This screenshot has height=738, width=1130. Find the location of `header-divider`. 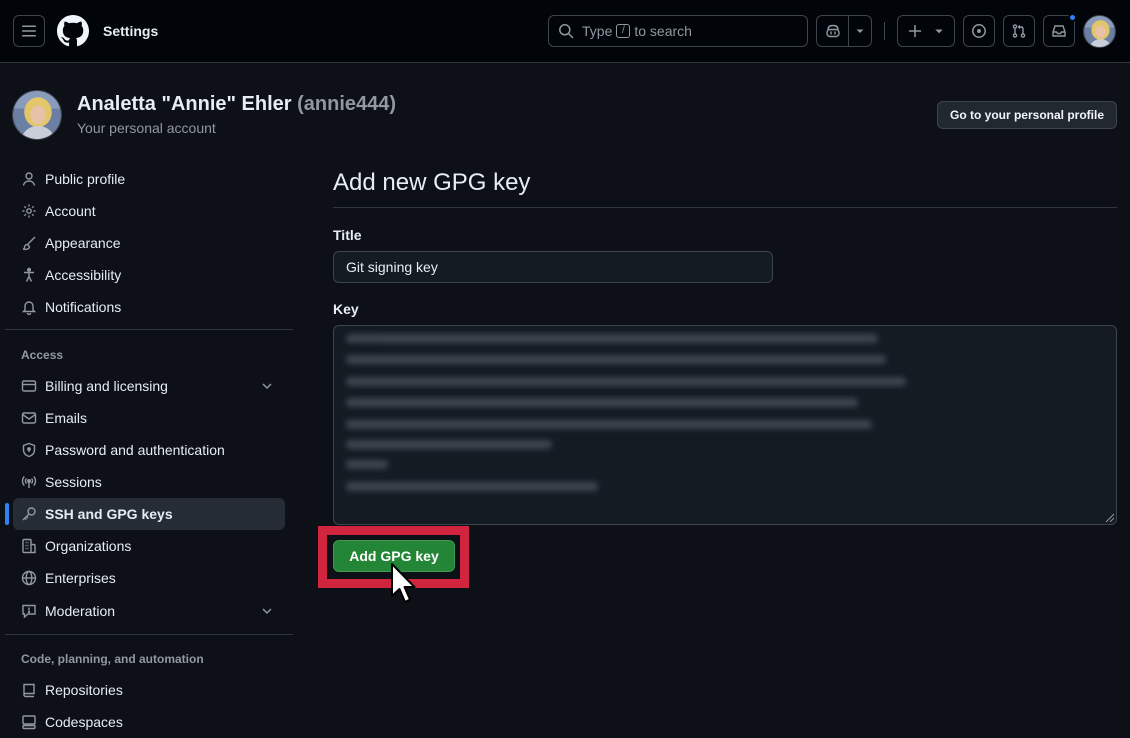

header-divider is located at coordinates (884, 31).